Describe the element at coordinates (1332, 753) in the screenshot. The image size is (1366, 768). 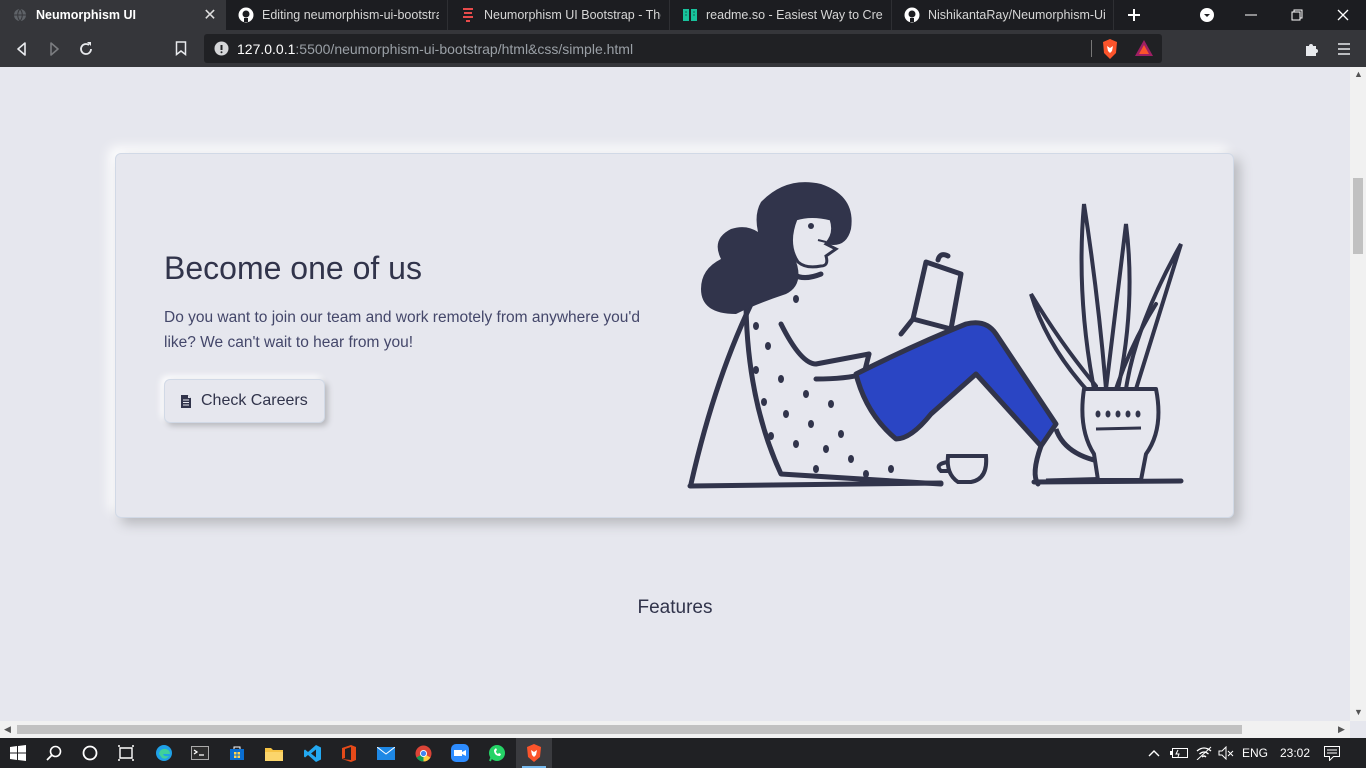
I see `notifications-icon` at that location.